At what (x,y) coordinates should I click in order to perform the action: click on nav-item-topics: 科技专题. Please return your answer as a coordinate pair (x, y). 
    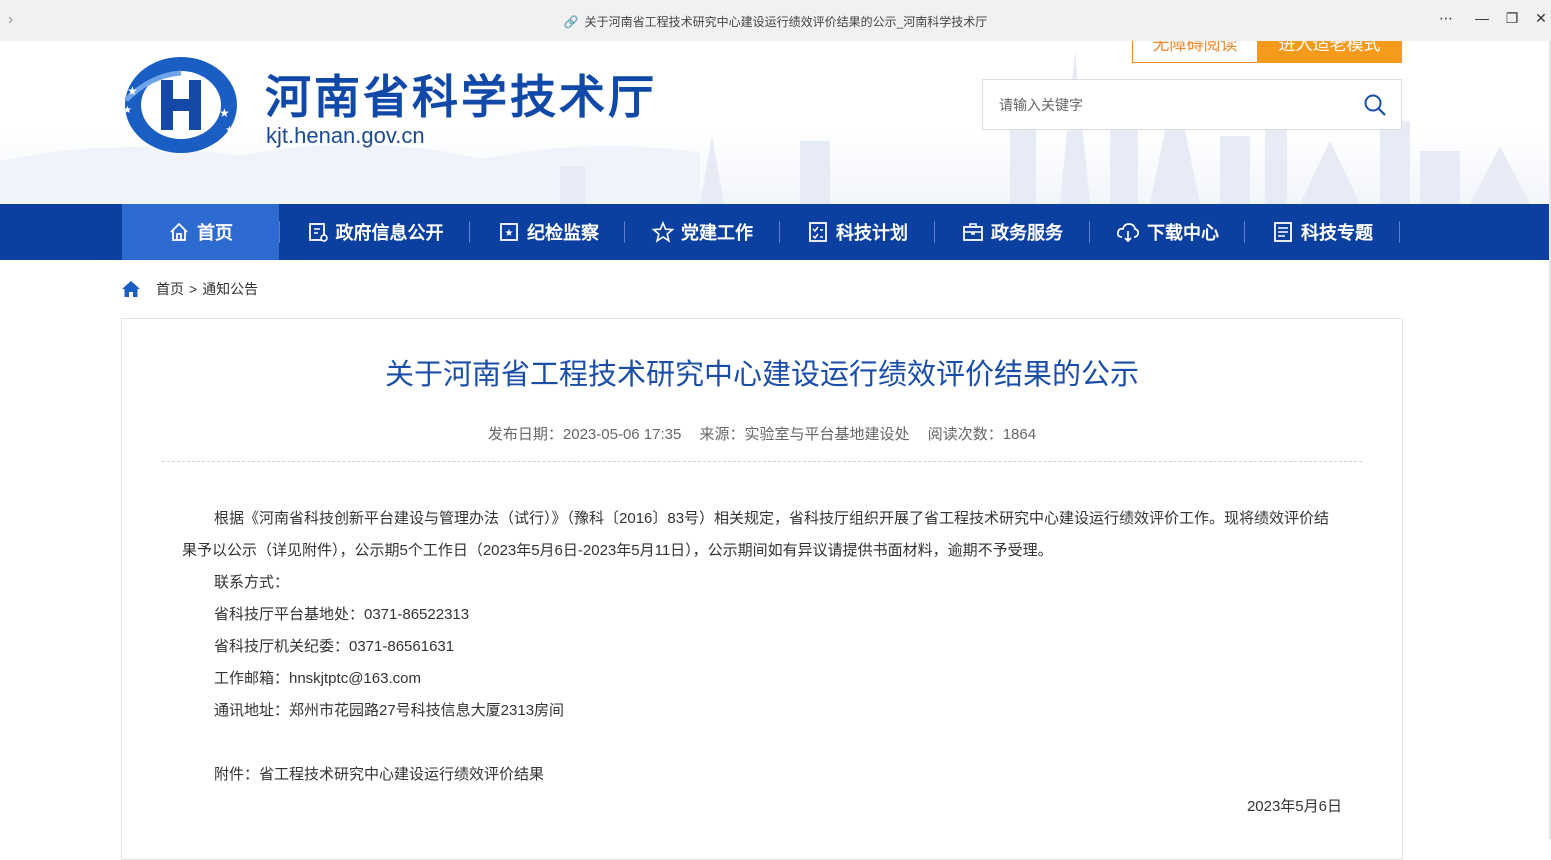
    Looking at the image, I should click on (1322, 232).